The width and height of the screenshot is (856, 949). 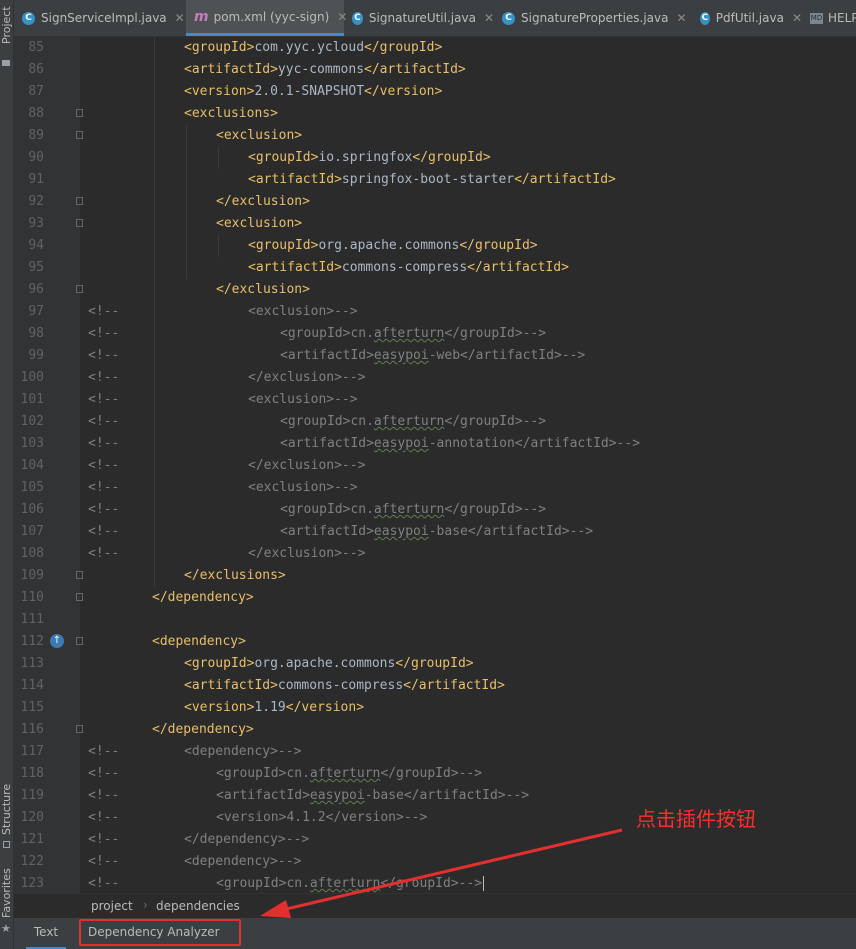 I want to click on code-line: 121 <!-- </dependency>-->, so click(x=435, y=840).